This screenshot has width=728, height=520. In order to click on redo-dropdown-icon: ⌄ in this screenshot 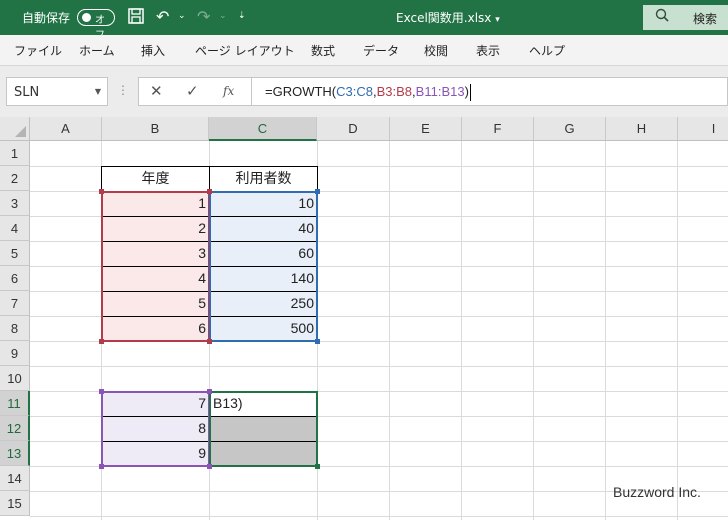, I will do `click(223, 16)`.